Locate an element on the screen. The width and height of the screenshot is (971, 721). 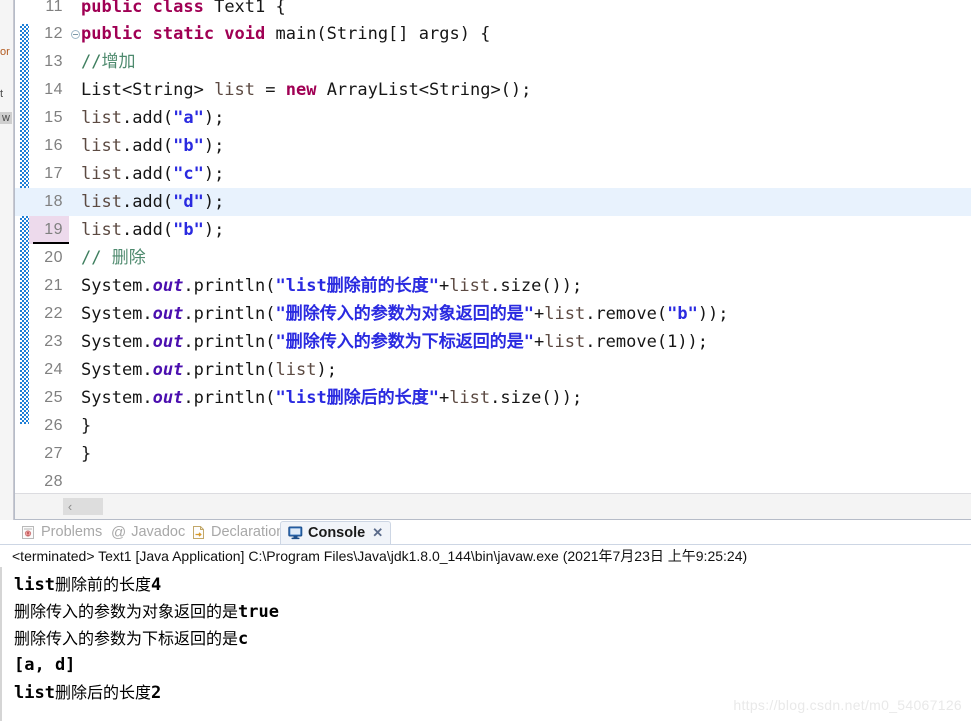
code-token: 删除传入的参数为下标返回的是 is located at coordinates (404, 342).